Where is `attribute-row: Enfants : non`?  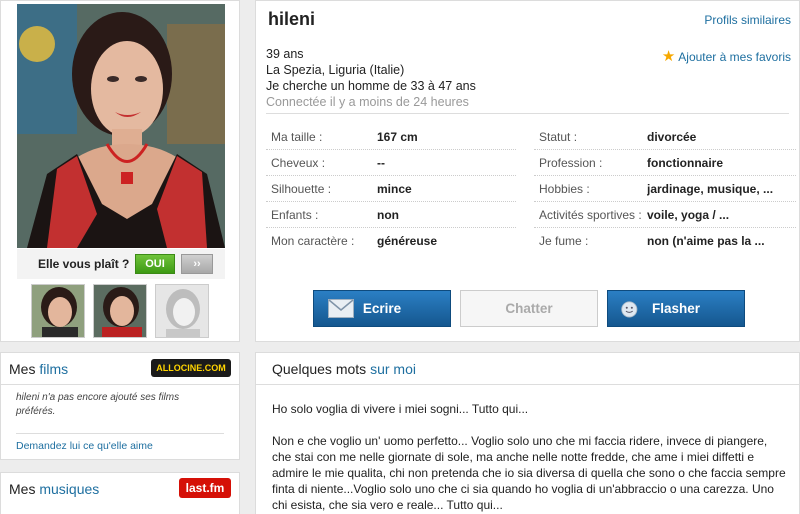
attribute-row: Enfants : non is located at coordinates (391, 215).